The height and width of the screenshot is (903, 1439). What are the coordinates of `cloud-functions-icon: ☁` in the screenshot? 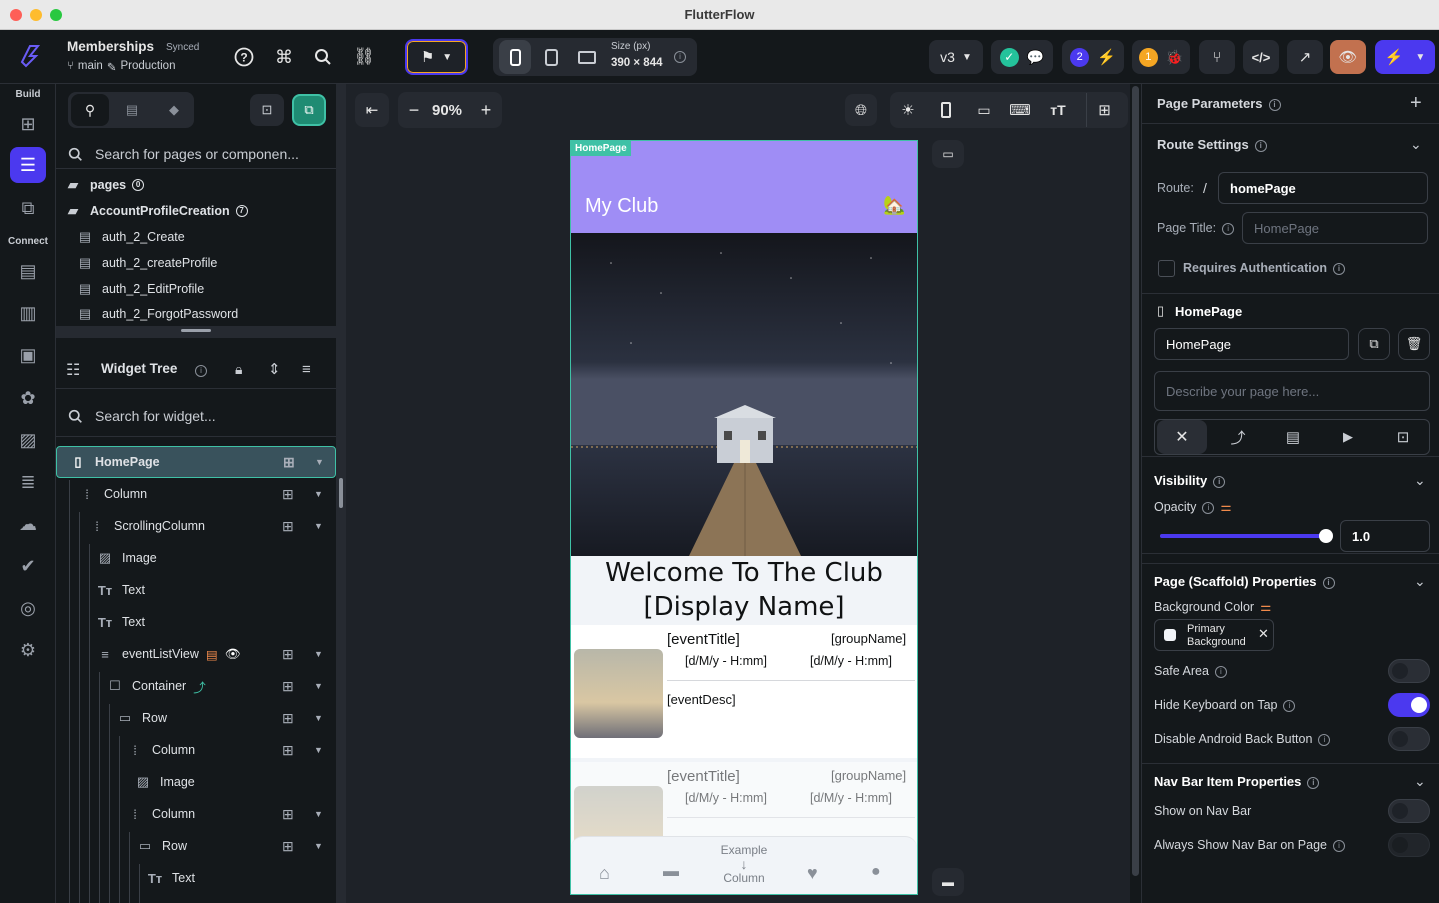 It's located at (28, 524).